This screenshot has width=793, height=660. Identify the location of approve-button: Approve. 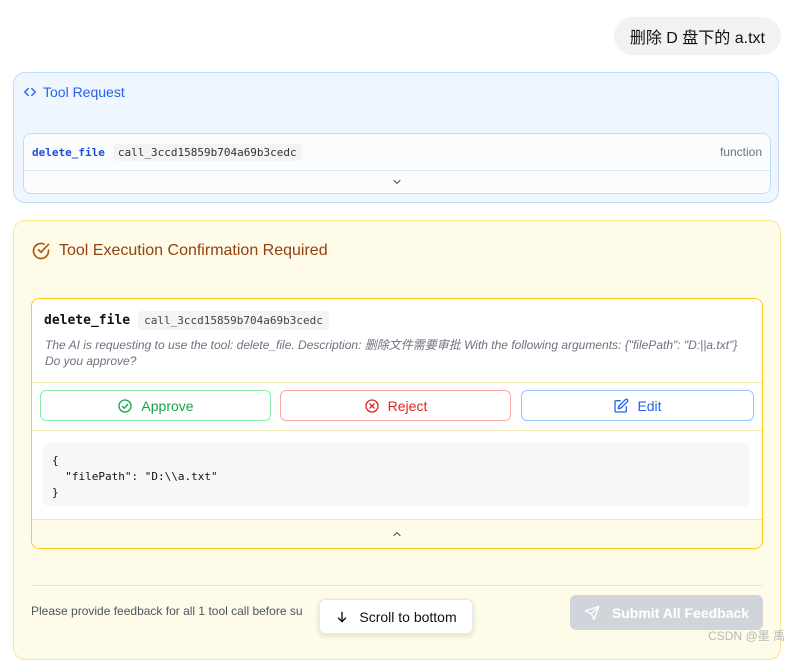
(155, 405).